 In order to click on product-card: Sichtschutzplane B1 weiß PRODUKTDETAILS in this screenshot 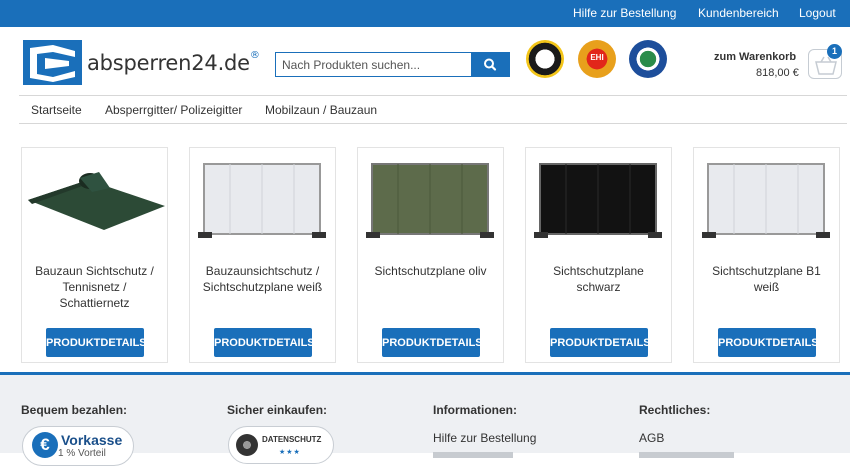, I will do `click(766, 255)`.